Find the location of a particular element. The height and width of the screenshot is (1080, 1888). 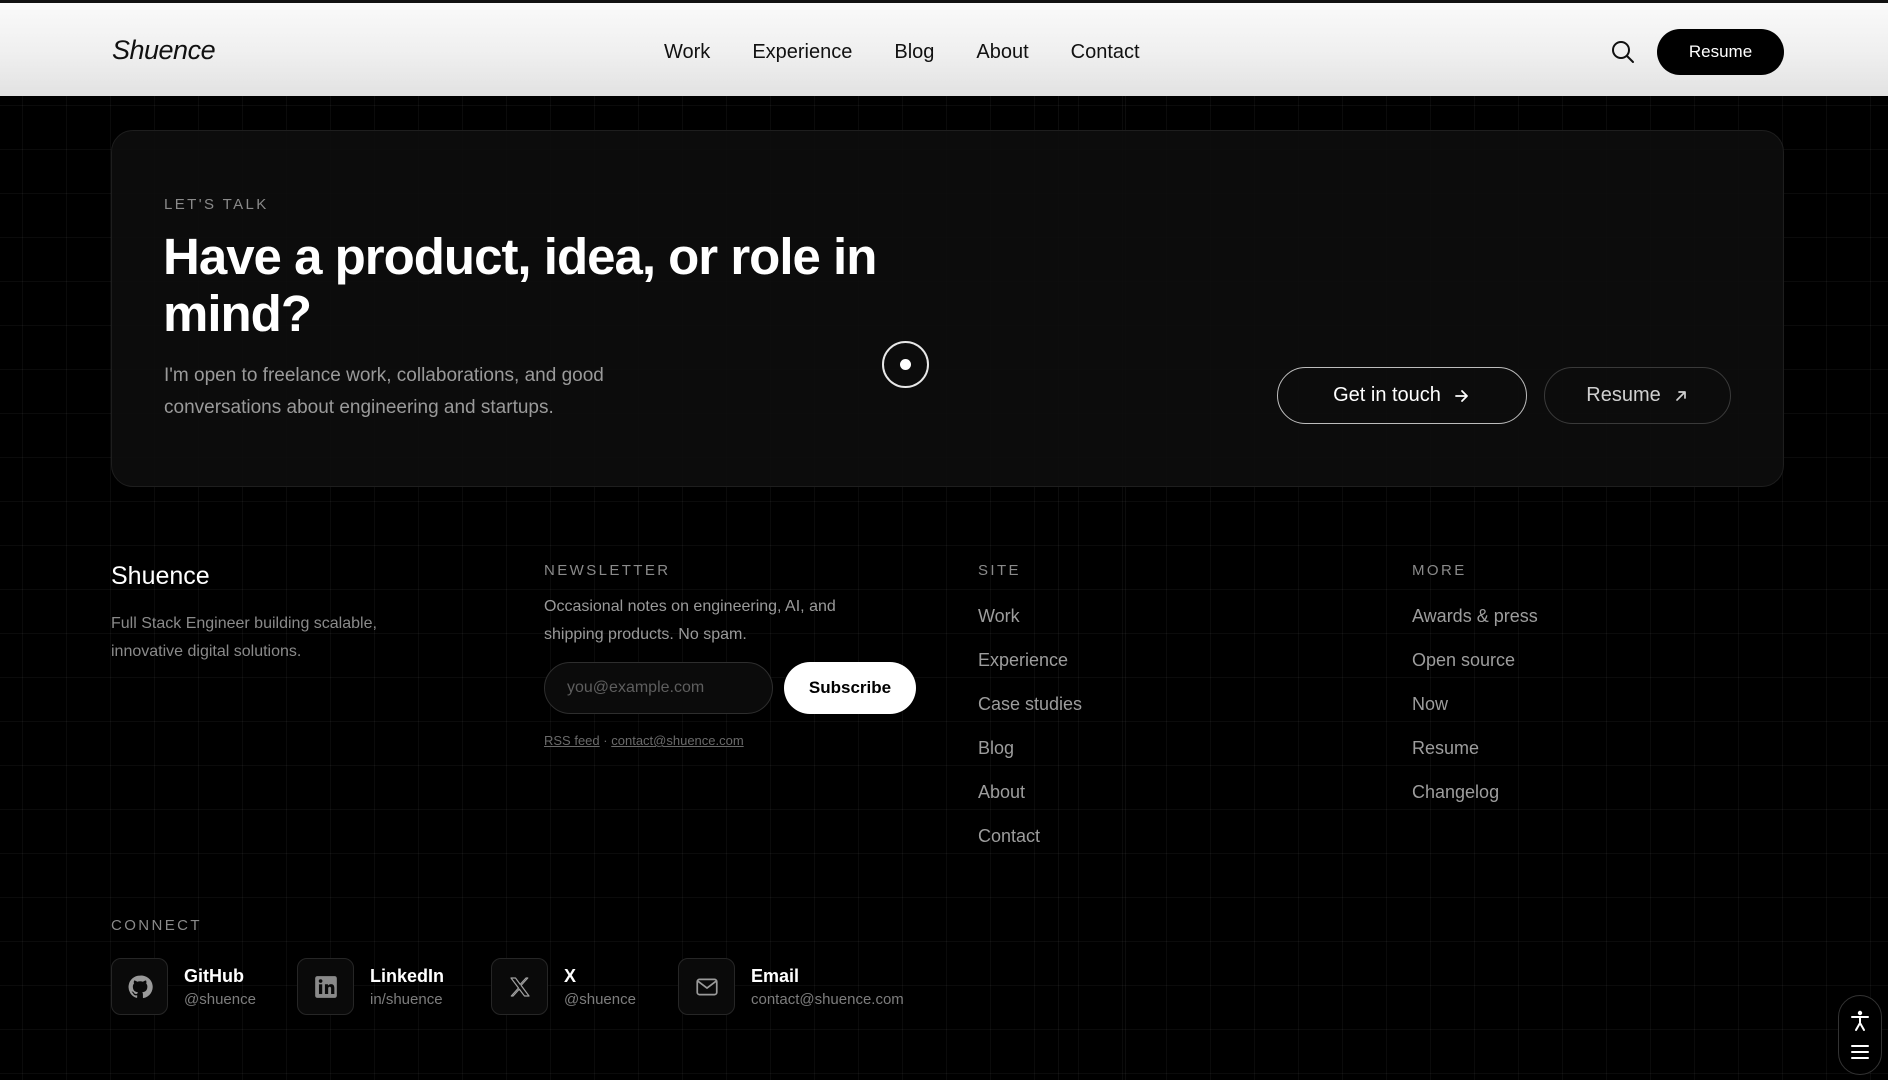

social-email-text: Email contact@shuence.com is located at coordinates (827, 987).